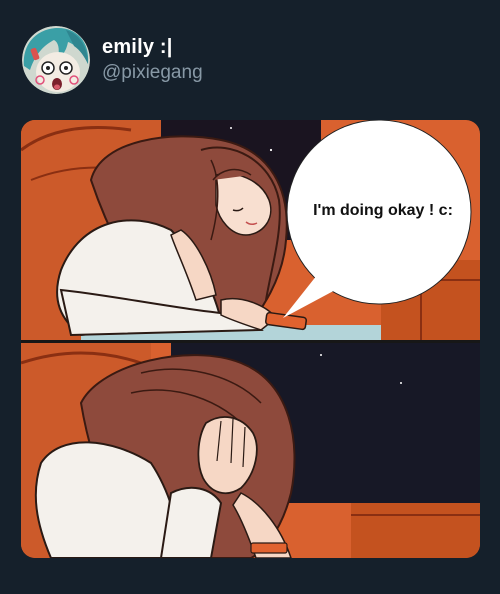 This screenshot has width=500, height=594. Describe the element at coordinates (383, 210) in the screenshot. I see `speech-bubble-text: I'm doing okay ! c:` at that location.